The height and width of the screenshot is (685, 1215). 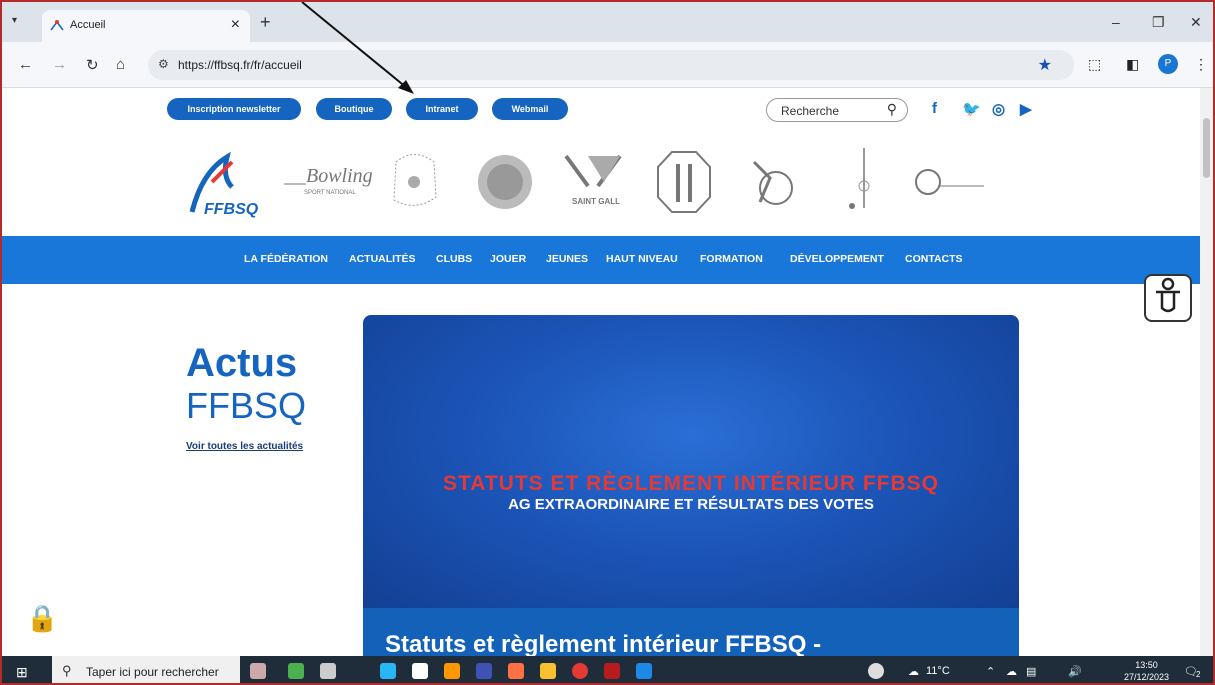 What do you see at coordinates (152, 672) in the screenshot?
I see `taskbar-search-placeholder: Taper ici pour rechercher` at bounding box center [152, 672].